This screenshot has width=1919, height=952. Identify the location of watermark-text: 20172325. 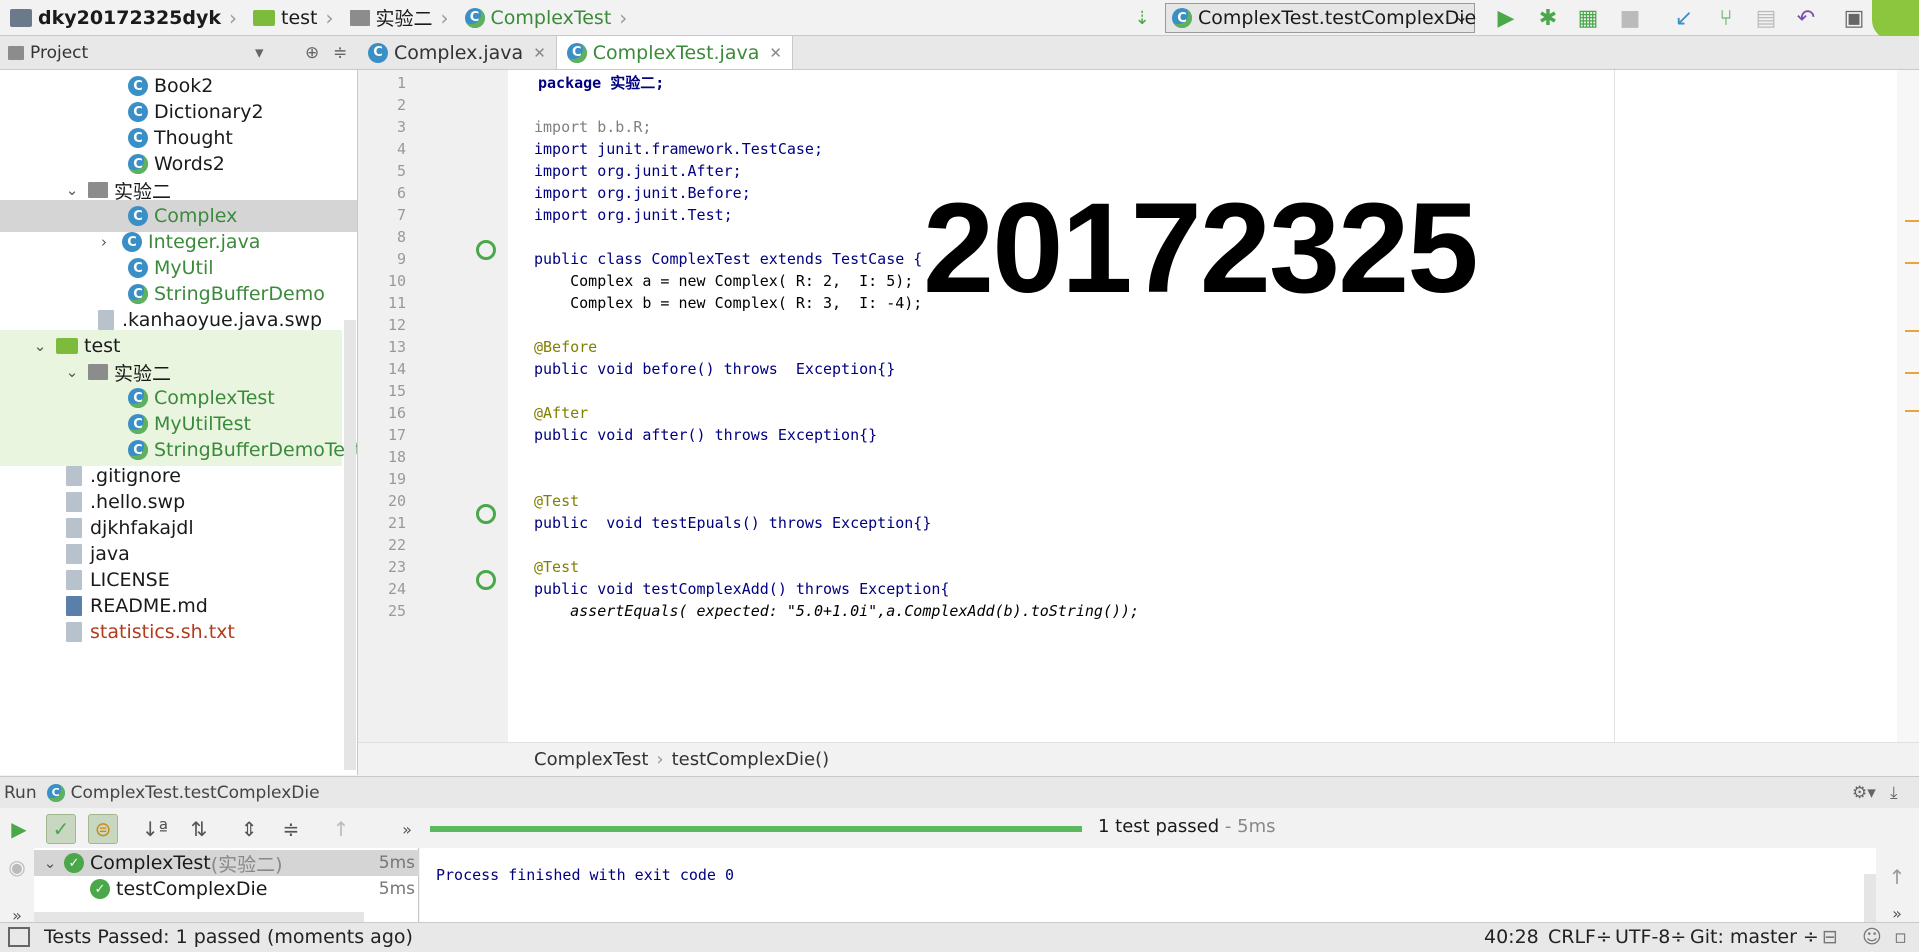
(1200, 248).